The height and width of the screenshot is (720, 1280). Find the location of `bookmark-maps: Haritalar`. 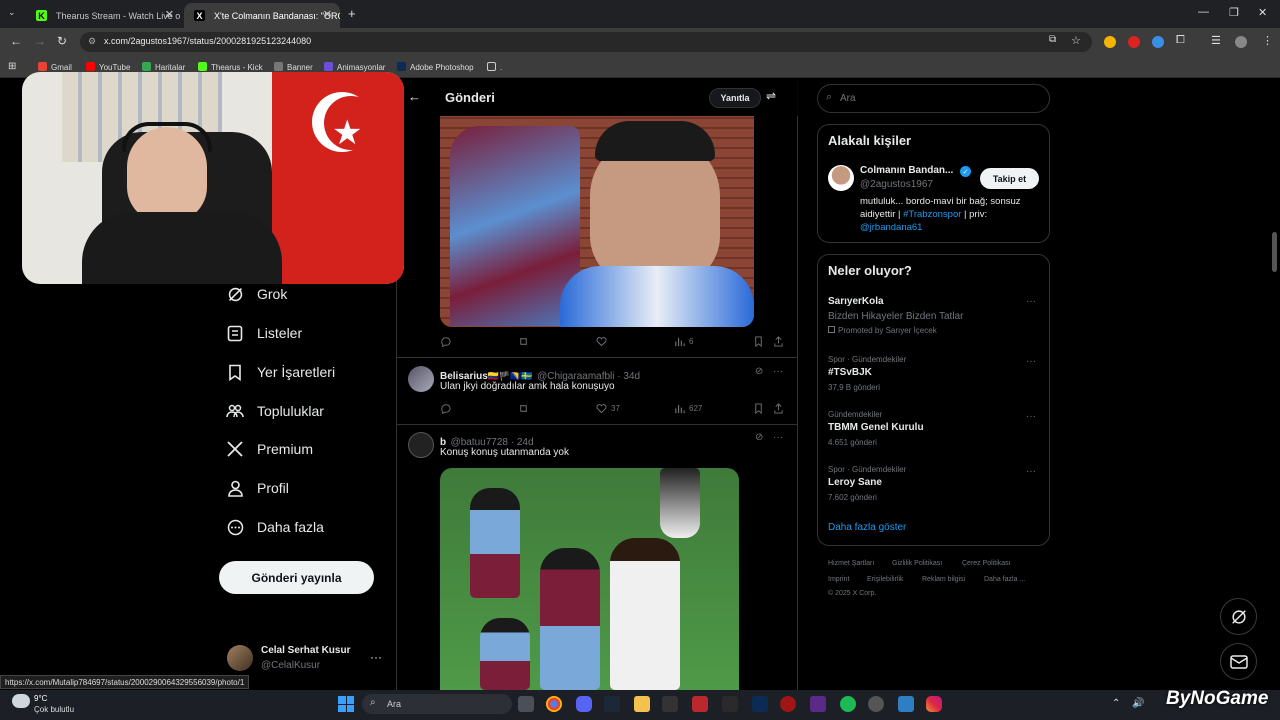

bookmark-maps: Haritalar is located at coordinates (163, 67).